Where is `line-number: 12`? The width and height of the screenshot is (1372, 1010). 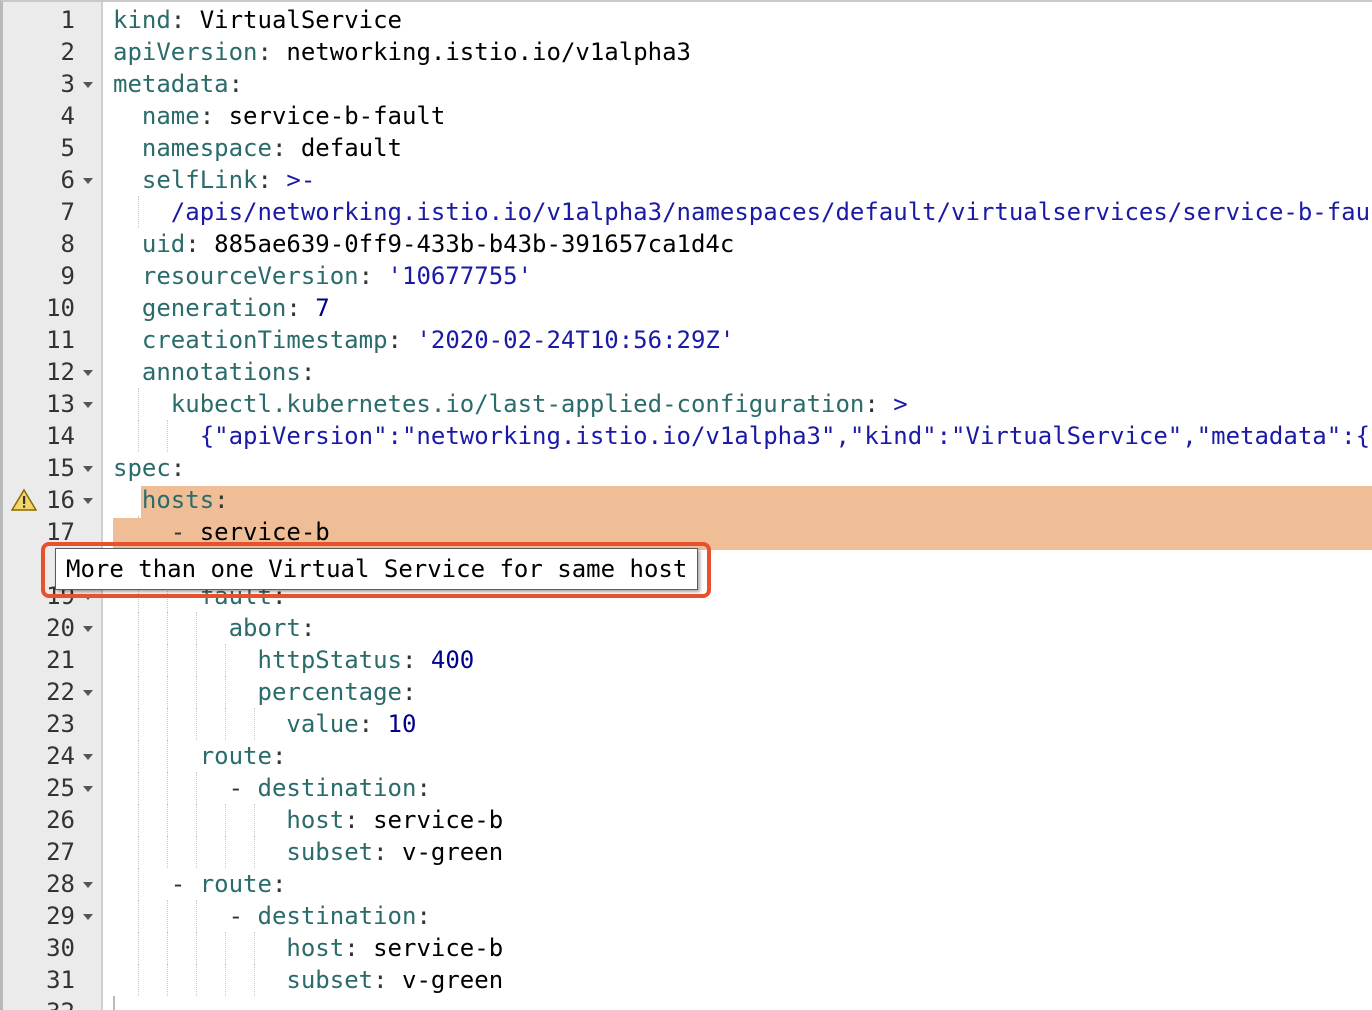
line-number: 12 is located at coordinates (60, 372).